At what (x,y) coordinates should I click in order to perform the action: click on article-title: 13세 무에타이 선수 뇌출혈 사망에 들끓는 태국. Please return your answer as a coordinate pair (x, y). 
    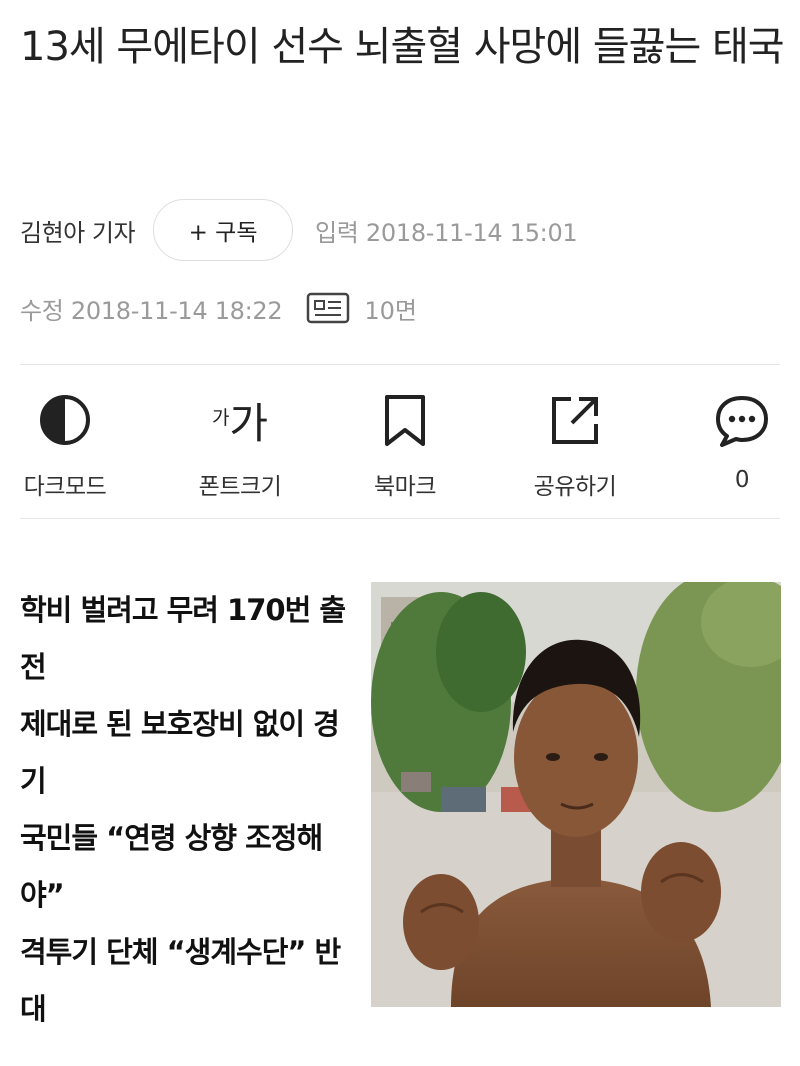
    Looking at the image, I should click on (402, 47).